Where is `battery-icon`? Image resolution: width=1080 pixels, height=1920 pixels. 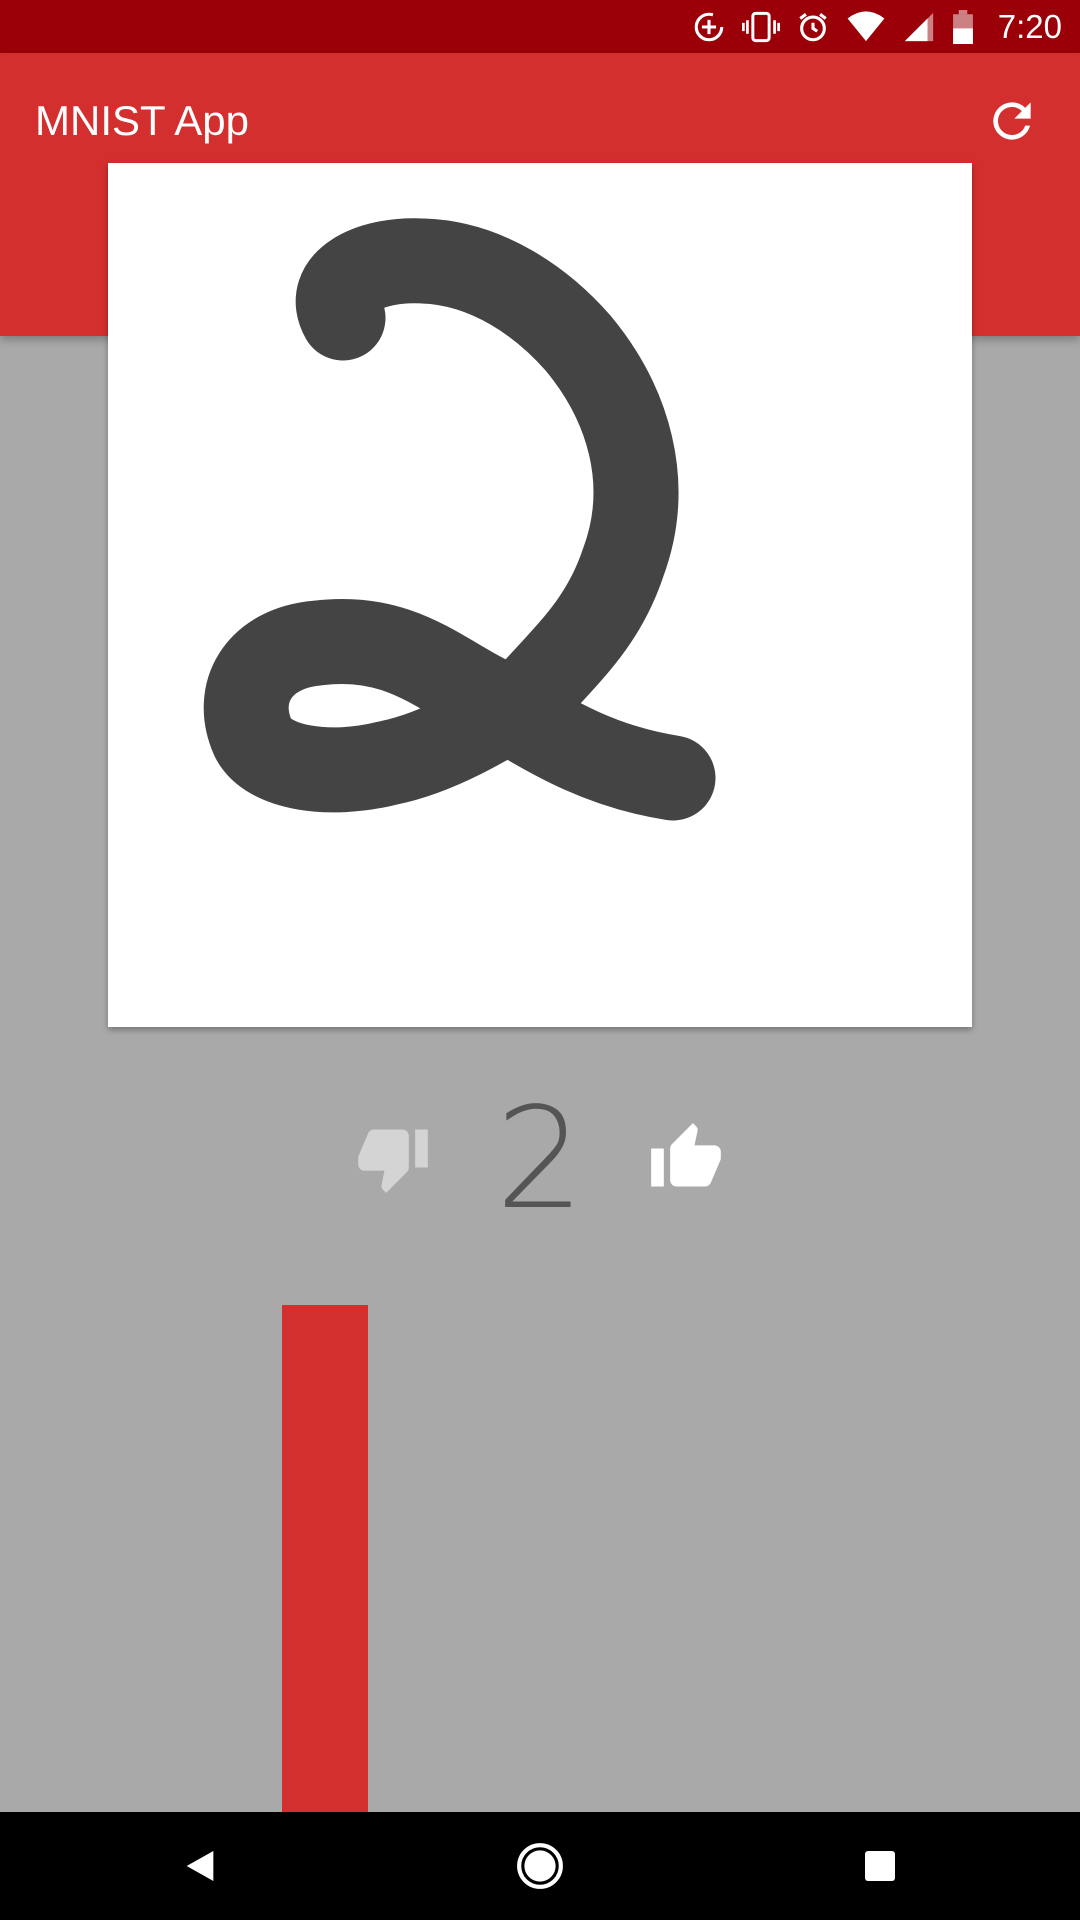
battery-icon is located at coordinates (963, 26).